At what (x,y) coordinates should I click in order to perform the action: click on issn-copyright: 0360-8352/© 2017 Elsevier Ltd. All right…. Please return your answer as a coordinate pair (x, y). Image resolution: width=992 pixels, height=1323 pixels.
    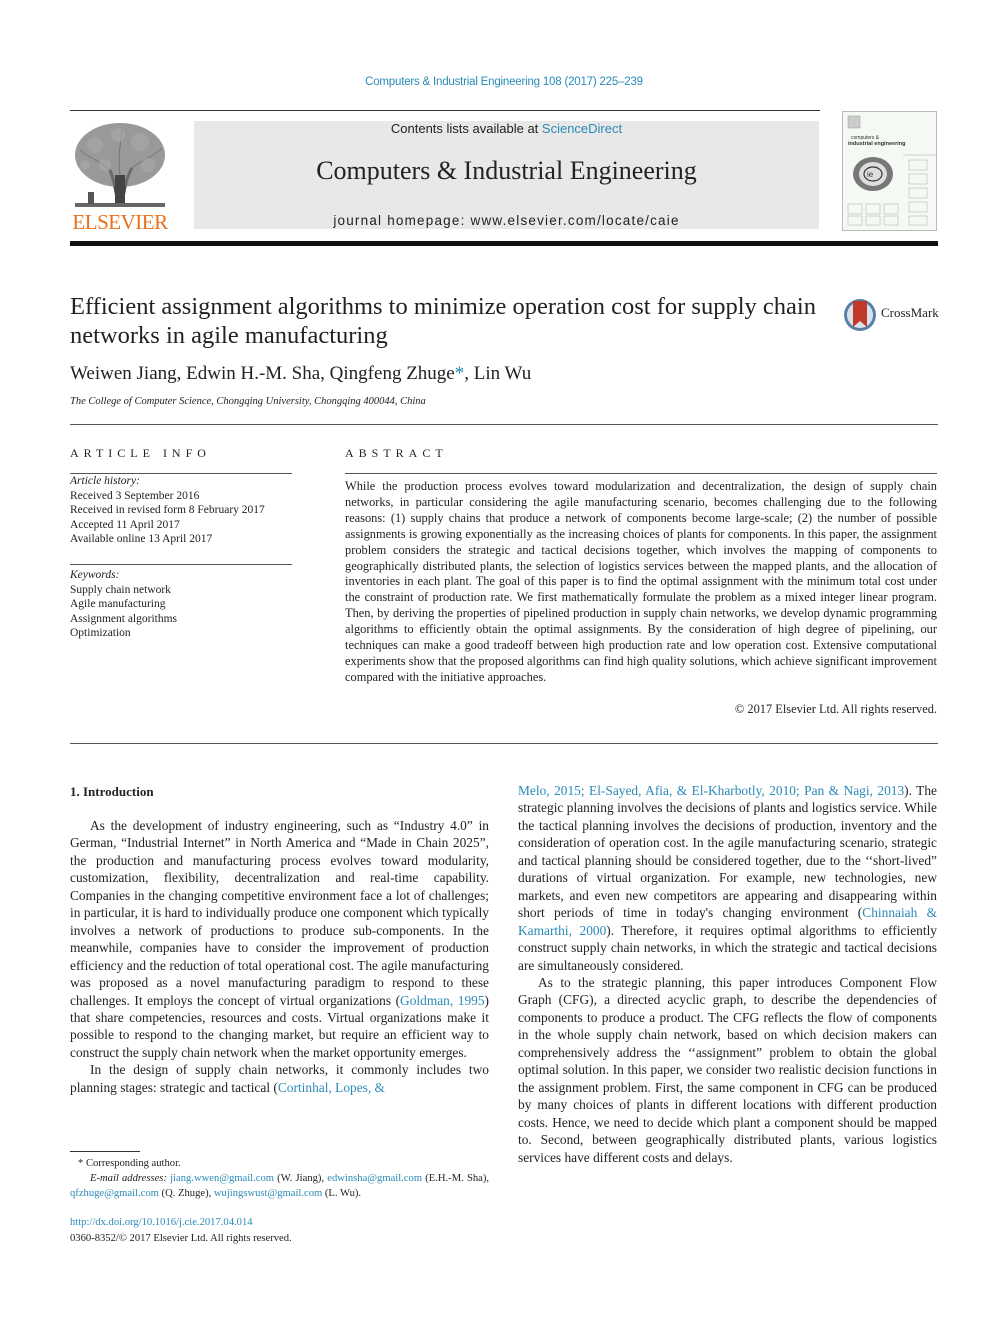
    Looking at the image, I should click on (181, 1238).